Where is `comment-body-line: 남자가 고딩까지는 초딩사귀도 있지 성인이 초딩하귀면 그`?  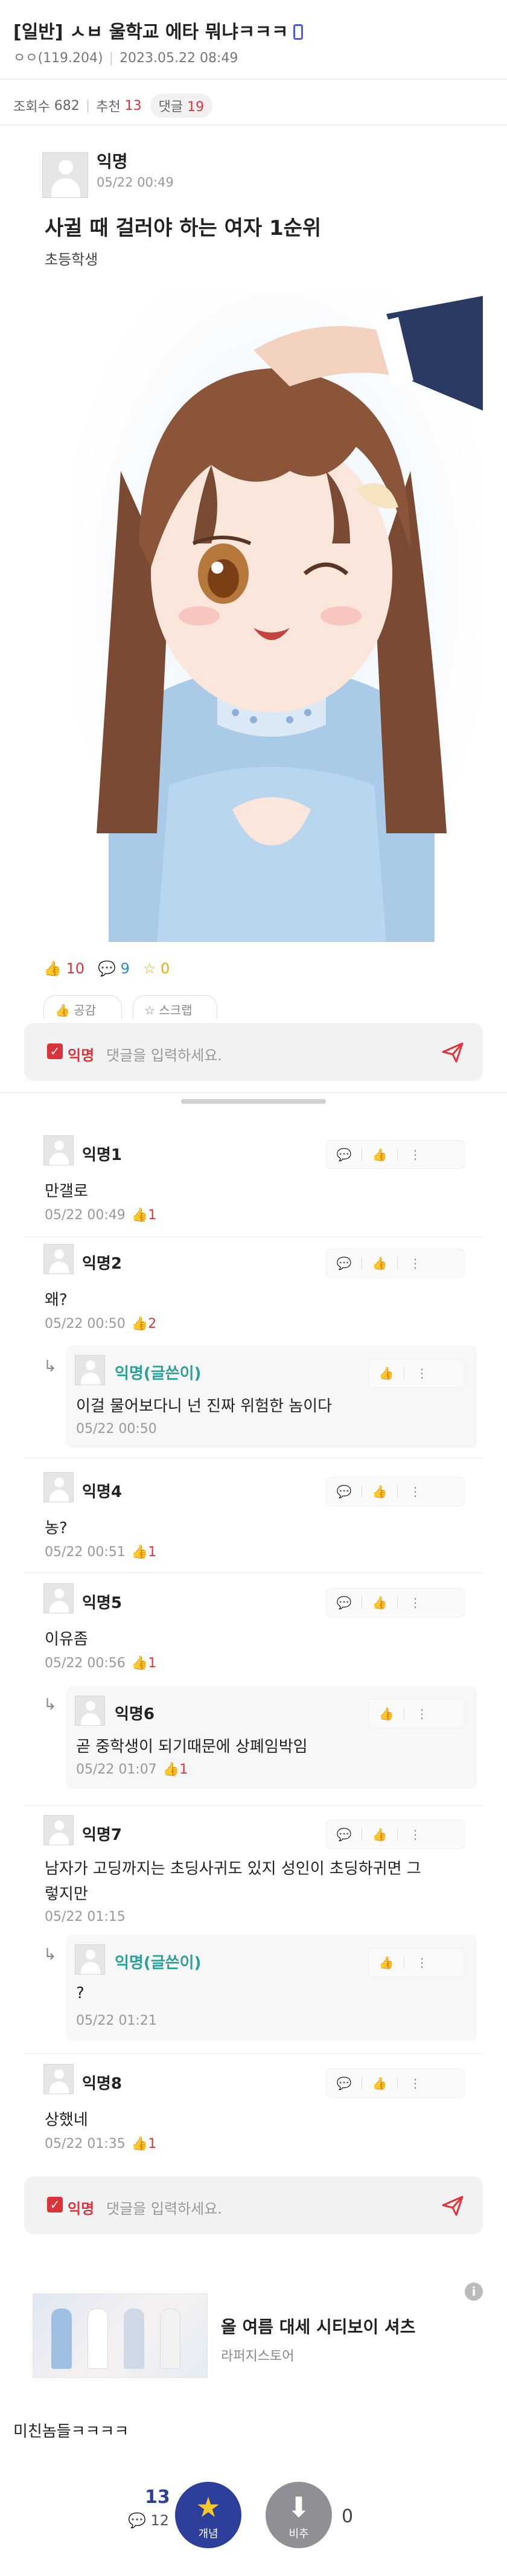 comment-body-line: 남자가 고딩까지는 초딩사귀도 있지 성인이 초딩하귀면 그 is located at coordinates (233, 1869).